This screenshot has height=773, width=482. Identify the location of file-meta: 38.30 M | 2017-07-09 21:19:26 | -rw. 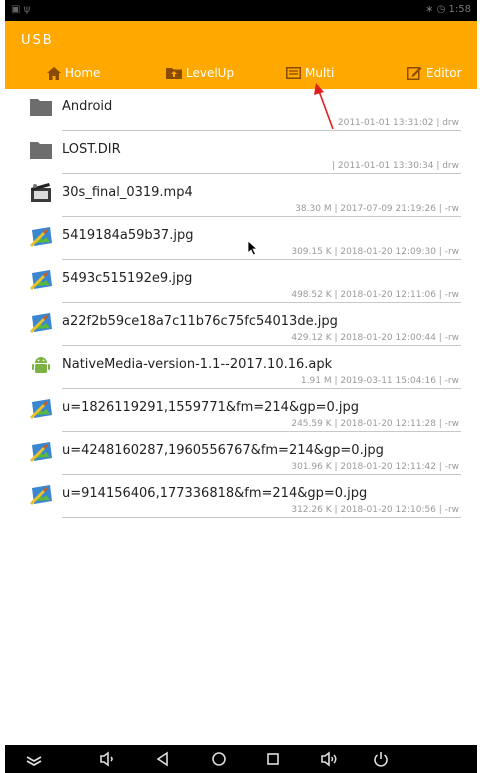
(377, 209).